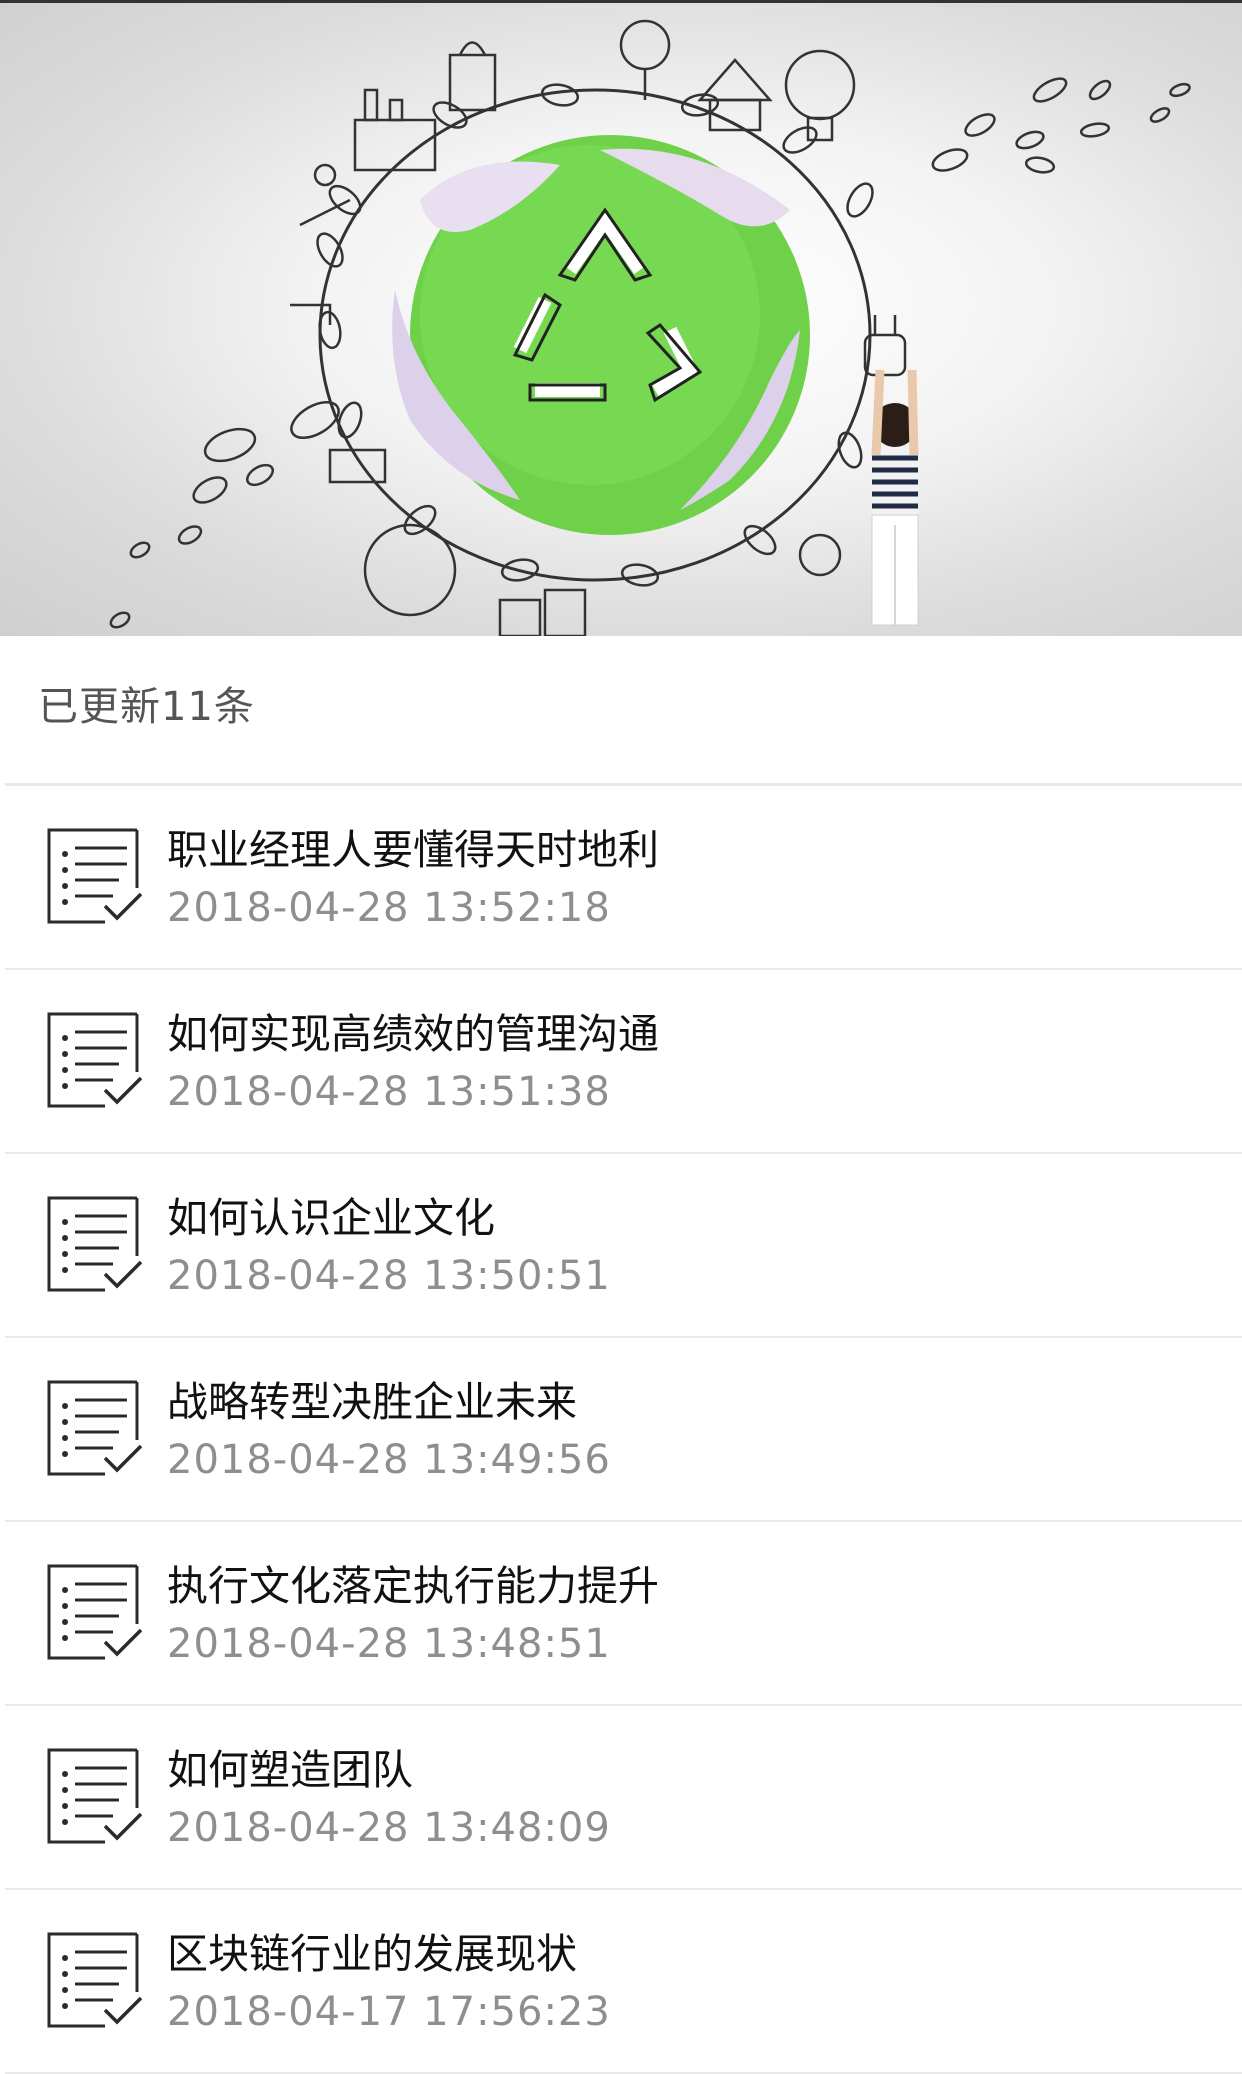 The height and width of the screenshot is (2074, 1242). Describe the element at coordinates (623, 1062) in the screenshot. I see `list-item: 如何实现高绩效的管理沟通 2018-04-28 13:51:38` at that location.